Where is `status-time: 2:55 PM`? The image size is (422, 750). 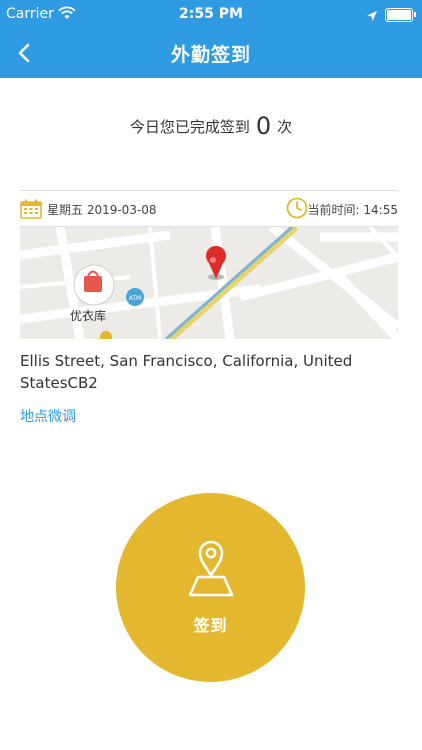 status-time: 2:55 PM is located at coordinates (211, 14).